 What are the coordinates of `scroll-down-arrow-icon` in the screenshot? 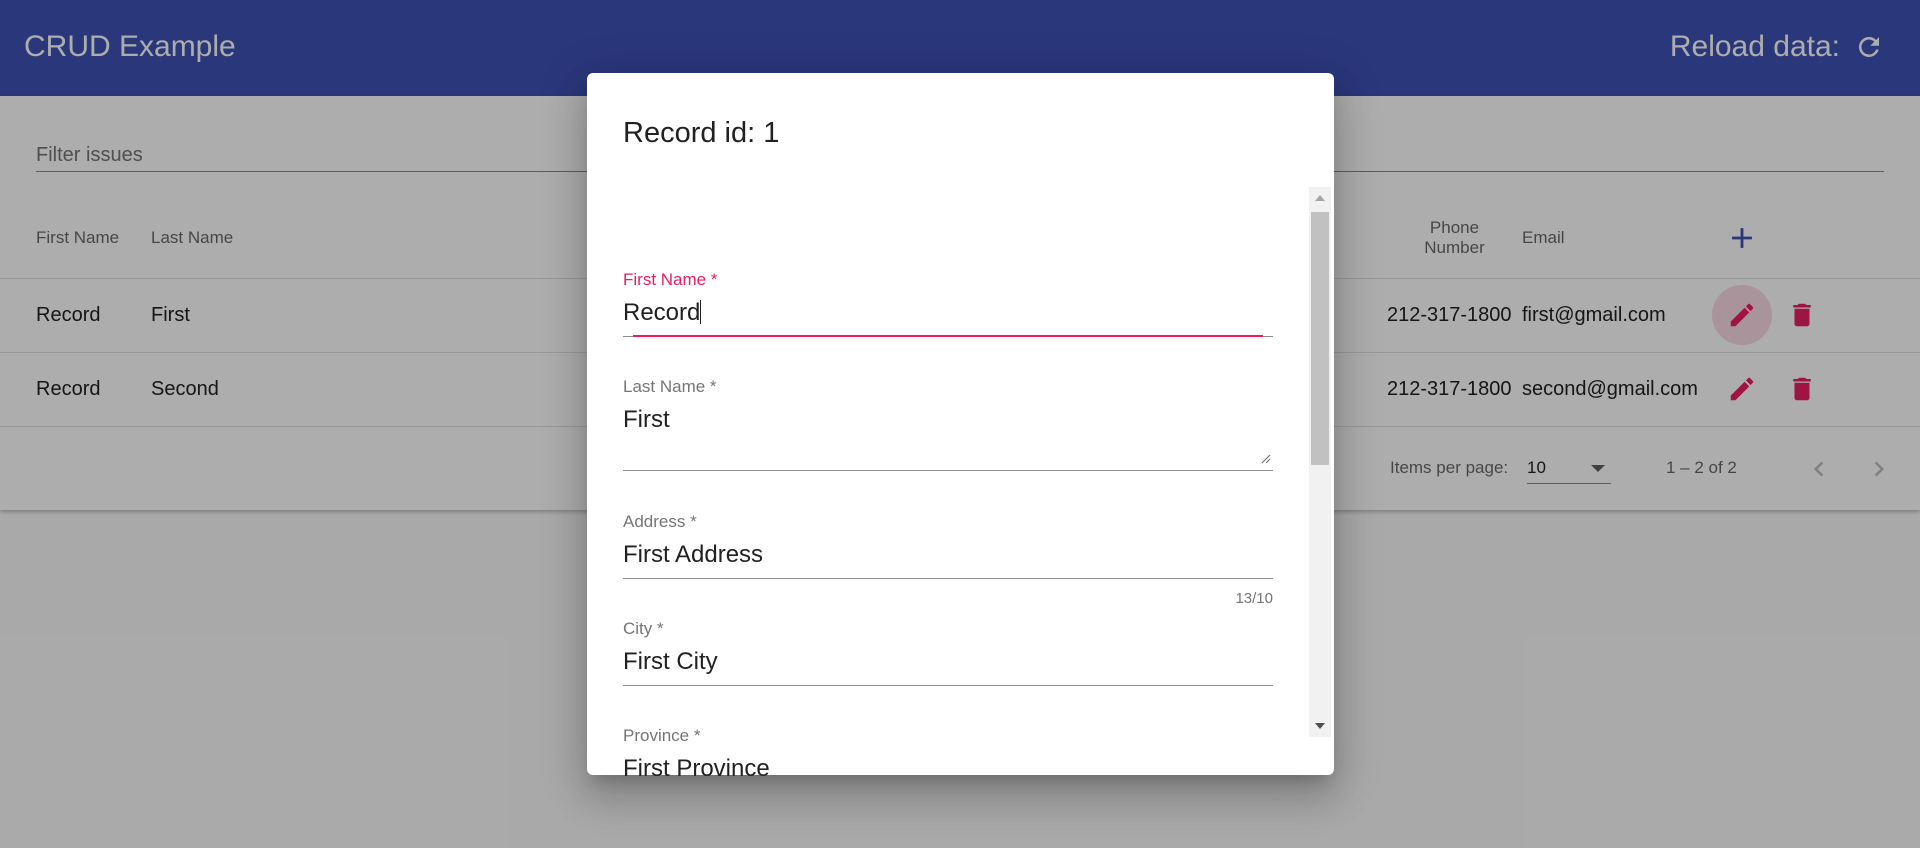 It's located at (1320, 726).